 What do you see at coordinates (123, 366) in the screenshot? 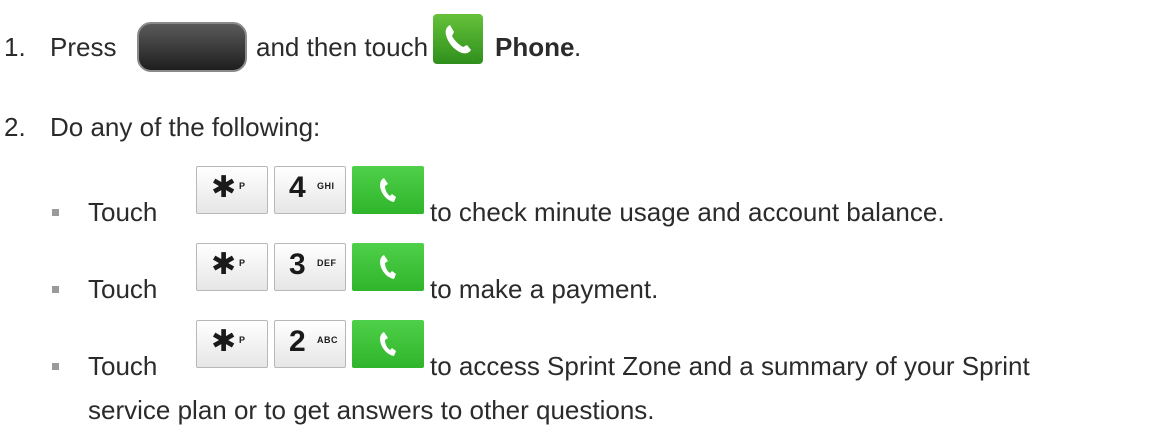
I see `bullet-3-prefix: Touch` at bounding box center [123, 366].